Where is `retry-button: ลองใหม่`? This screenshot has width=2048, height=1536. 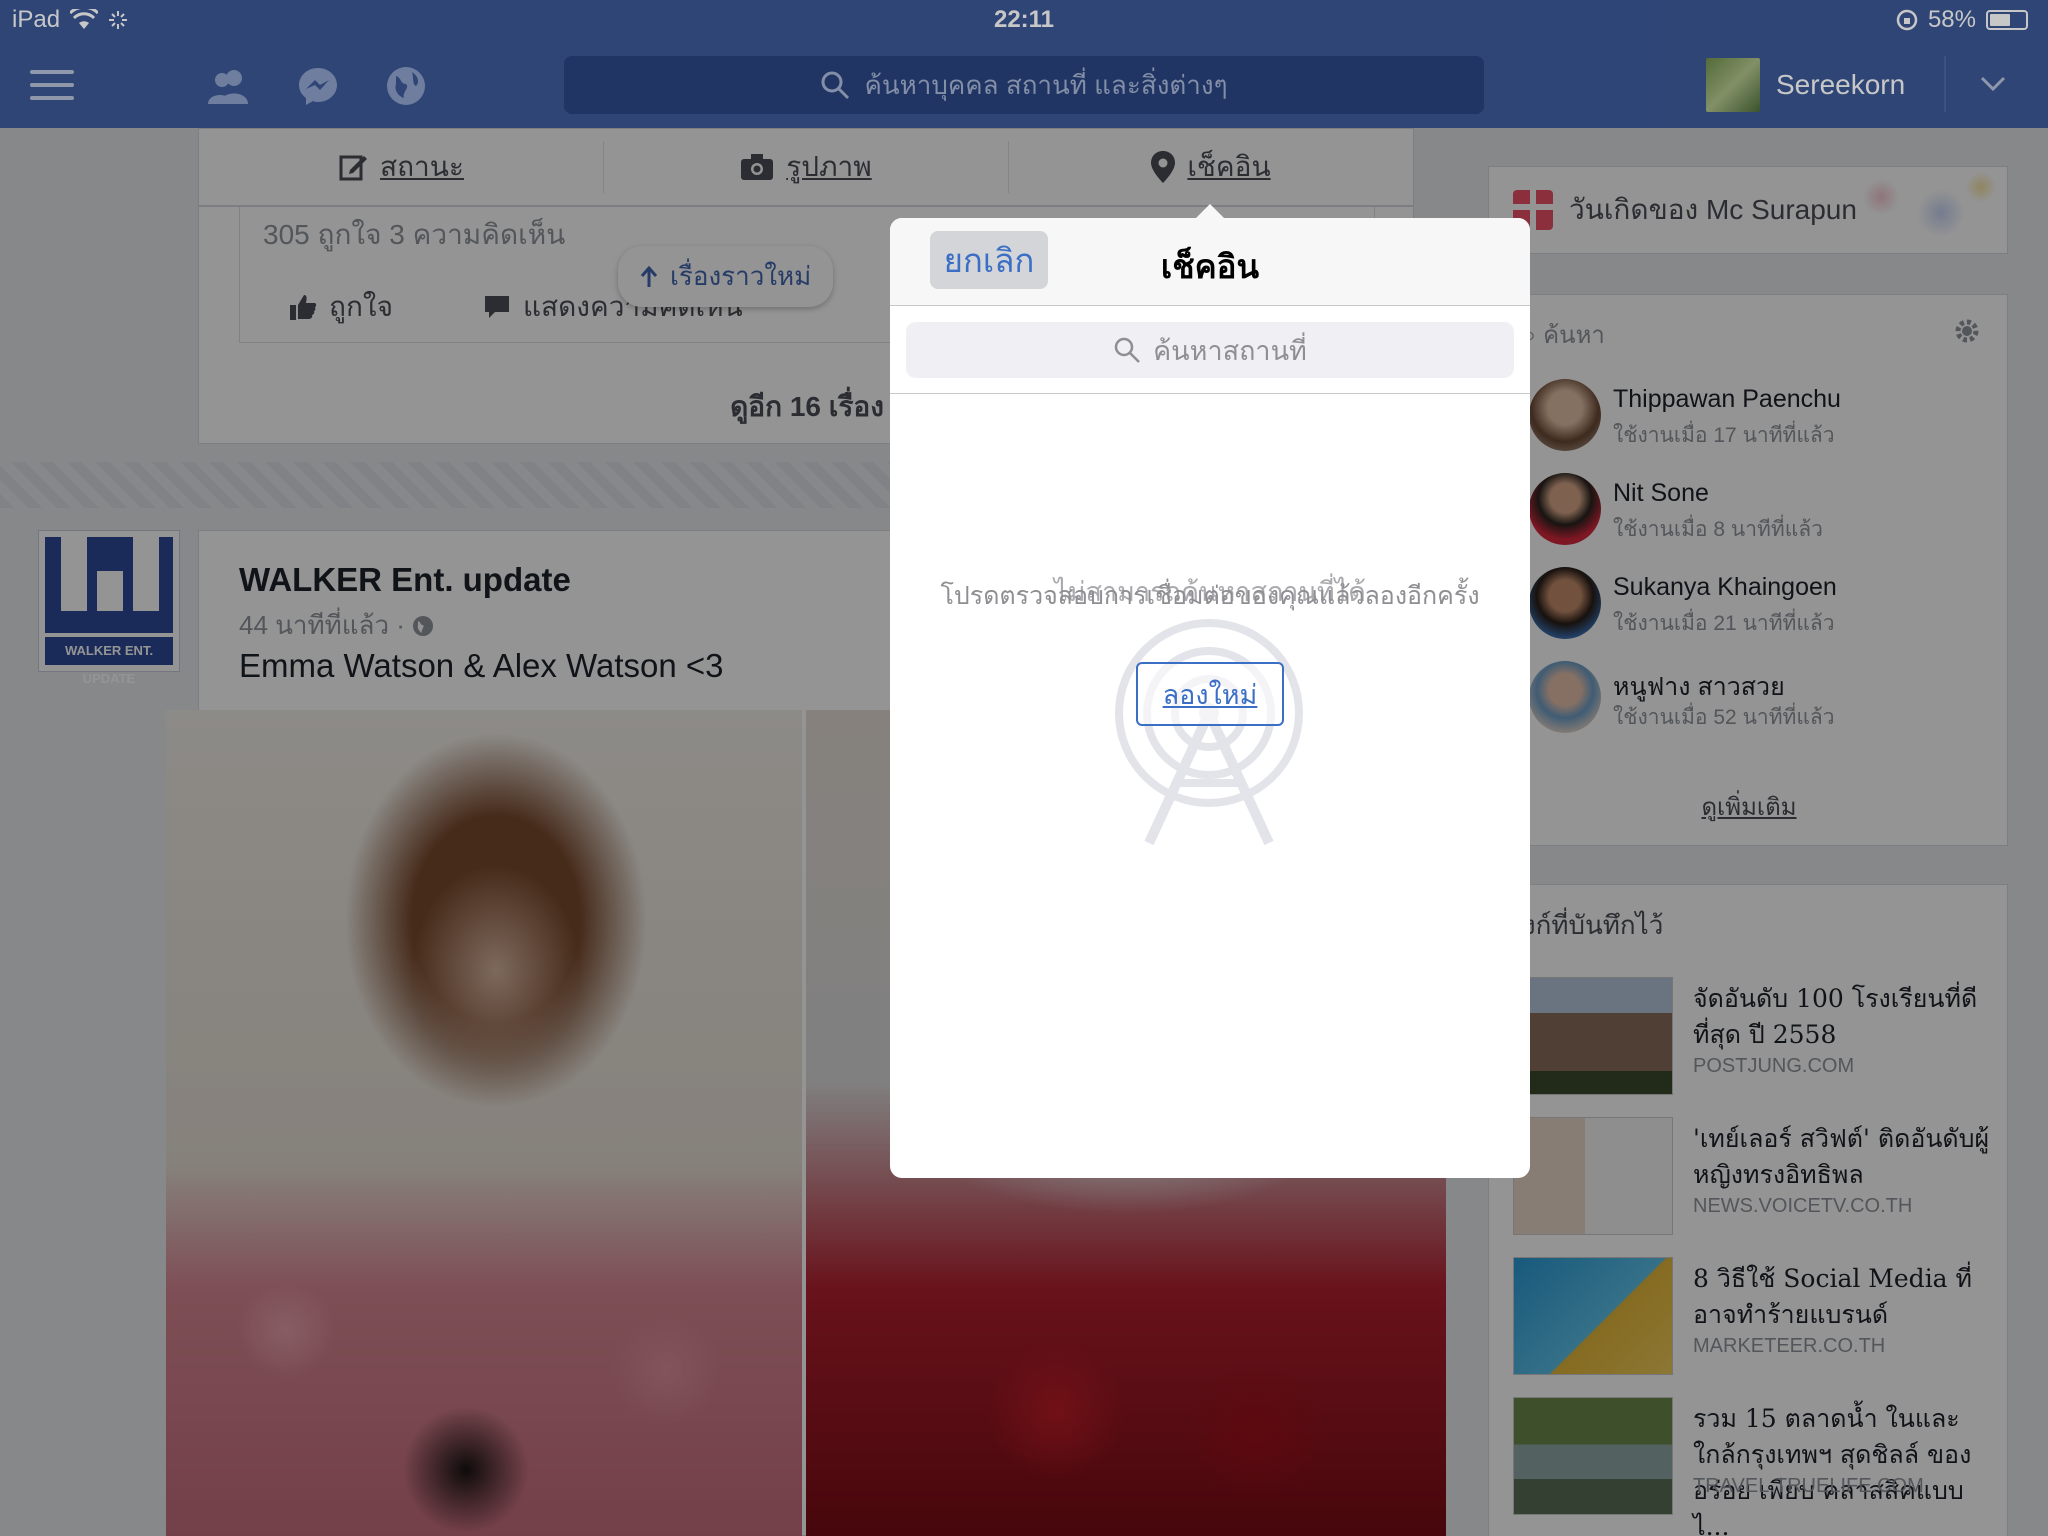
retry-button: ลองใหม่ is located at coordinates (1210, 694).